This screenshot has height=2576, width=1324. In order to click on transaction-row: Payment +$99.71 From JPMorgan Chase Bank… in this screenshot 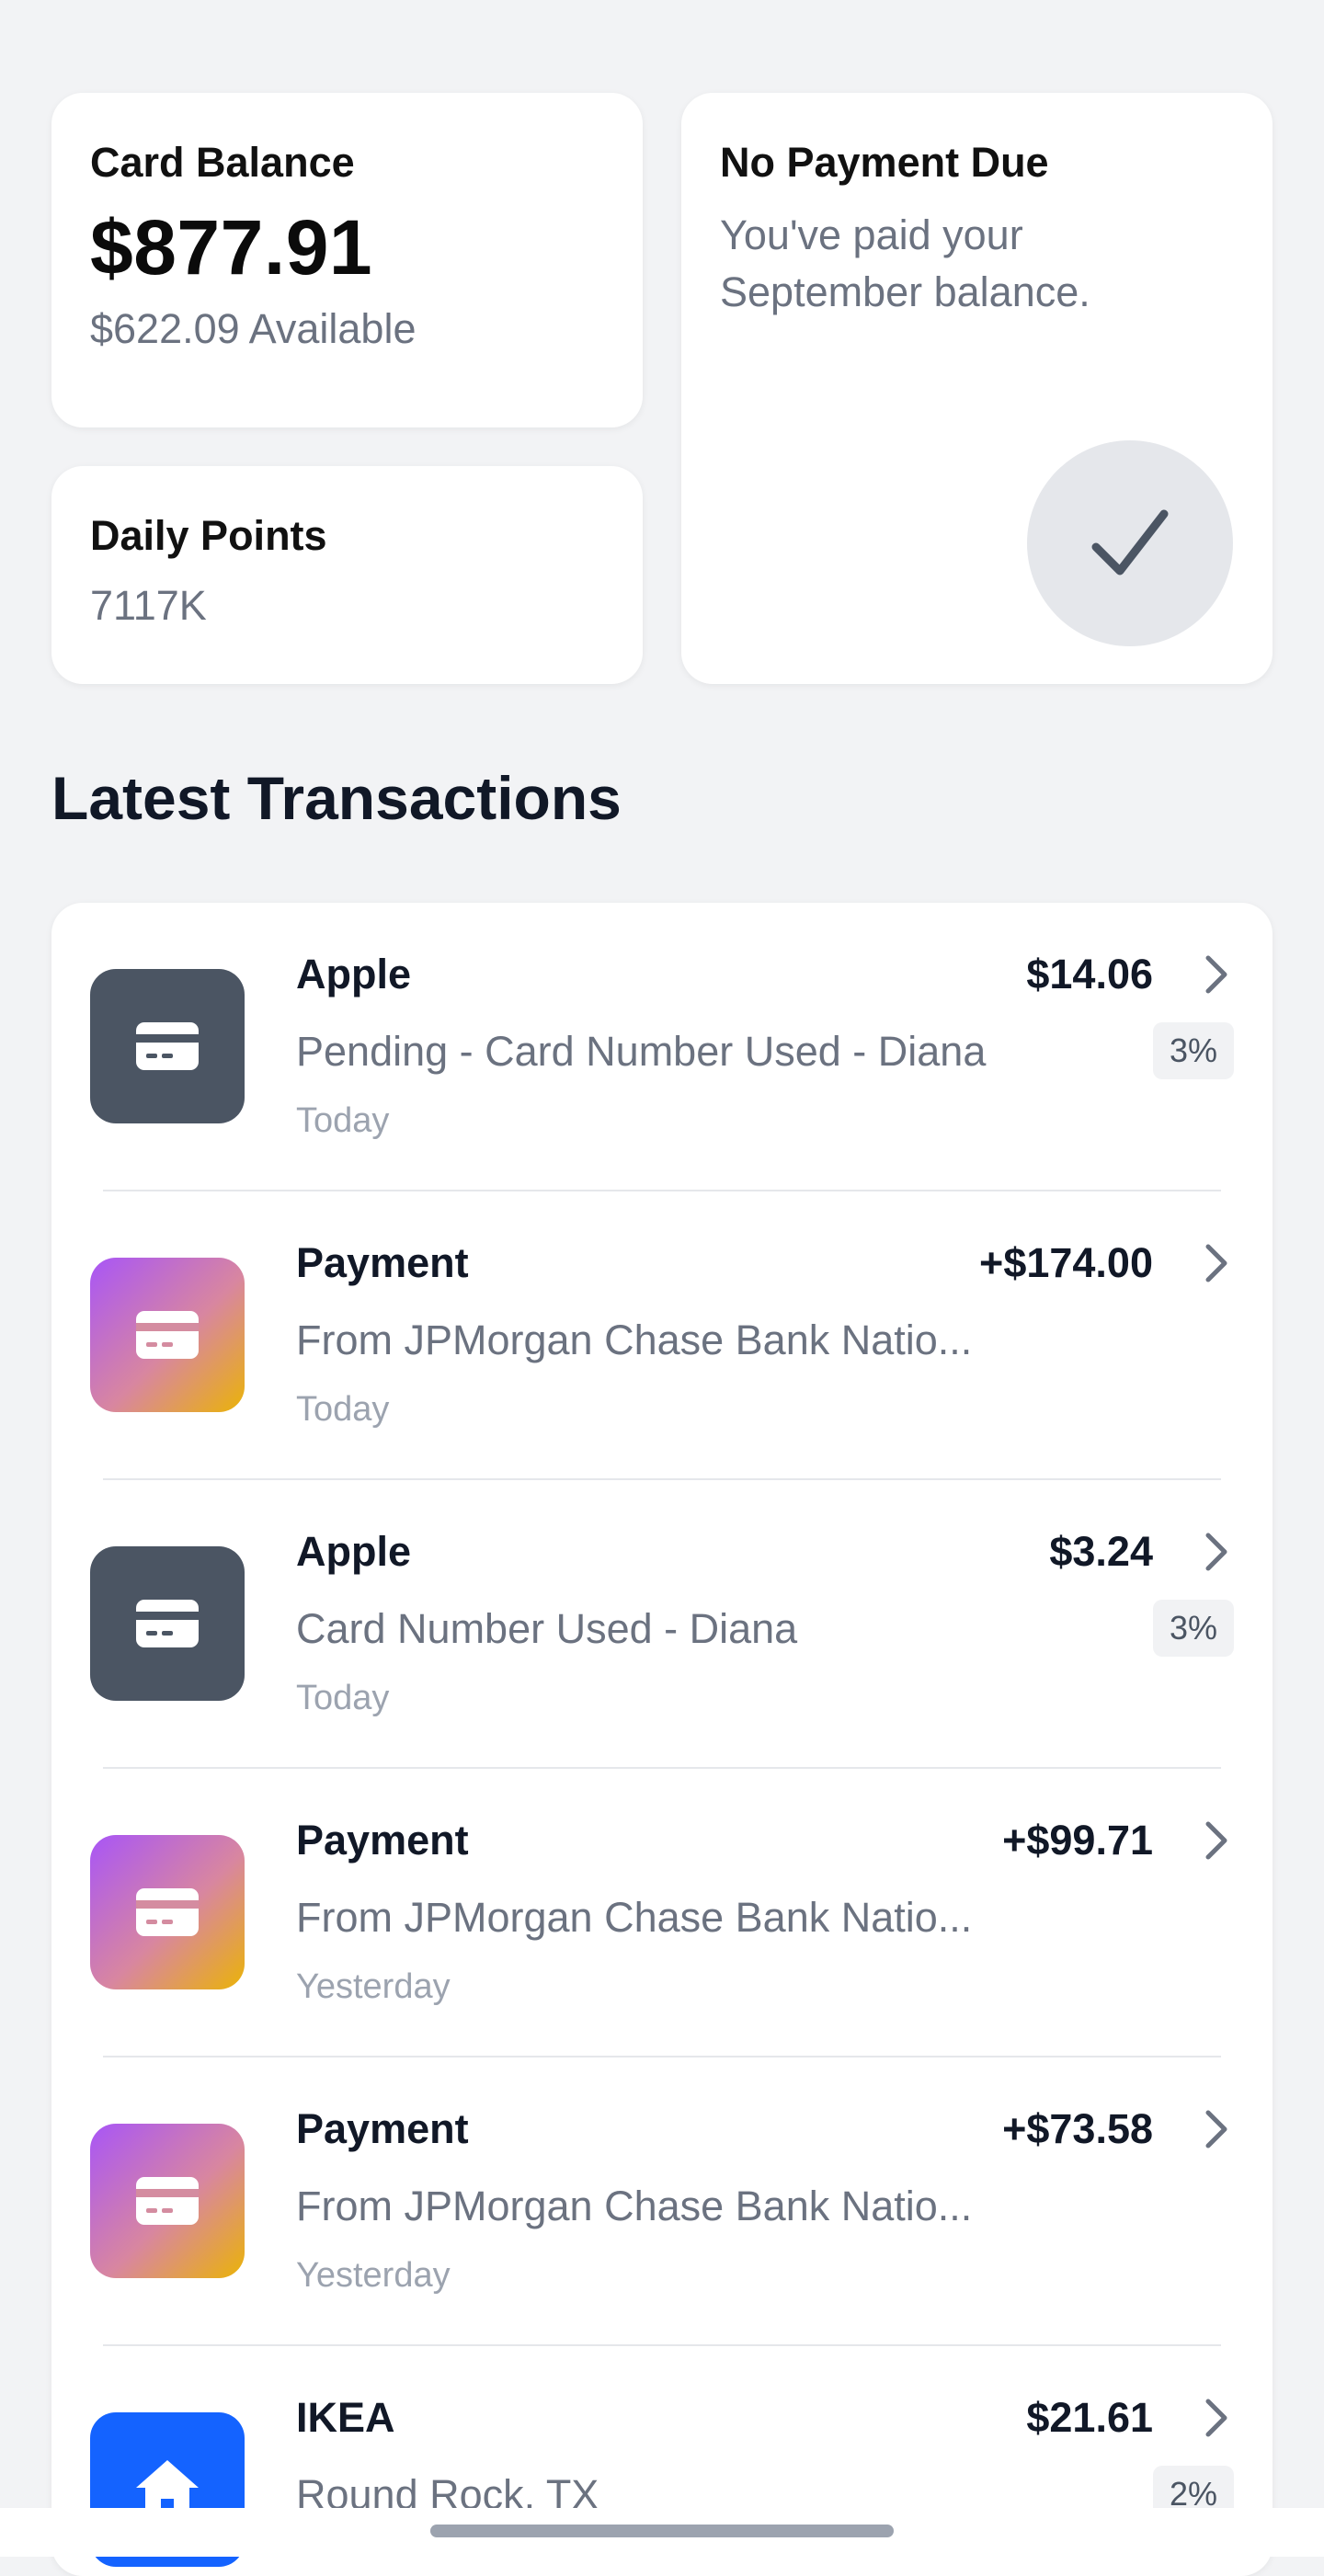, I will do `click(662, 1913)`.